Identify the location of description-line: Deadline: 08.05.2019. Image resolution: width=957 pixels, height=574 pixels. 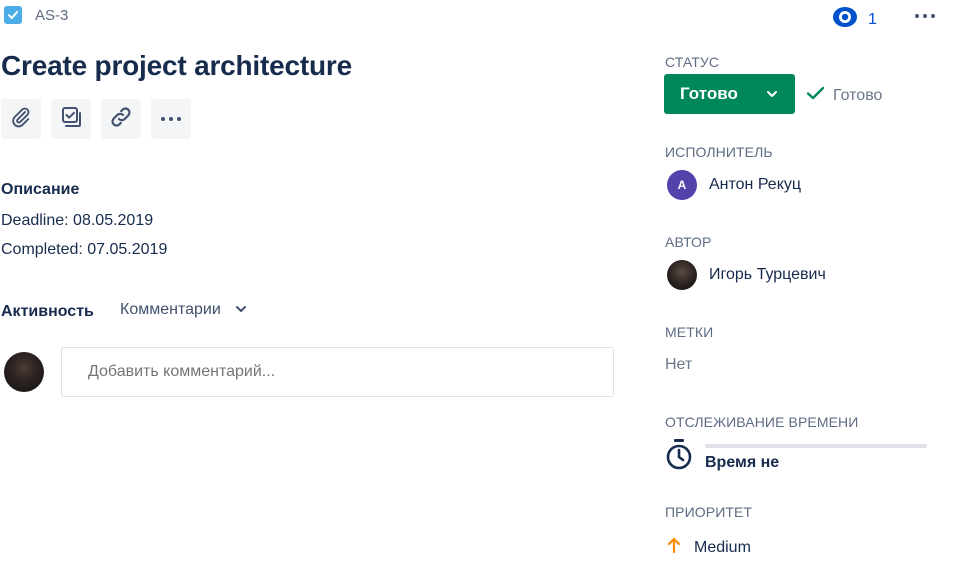
(77, 221).